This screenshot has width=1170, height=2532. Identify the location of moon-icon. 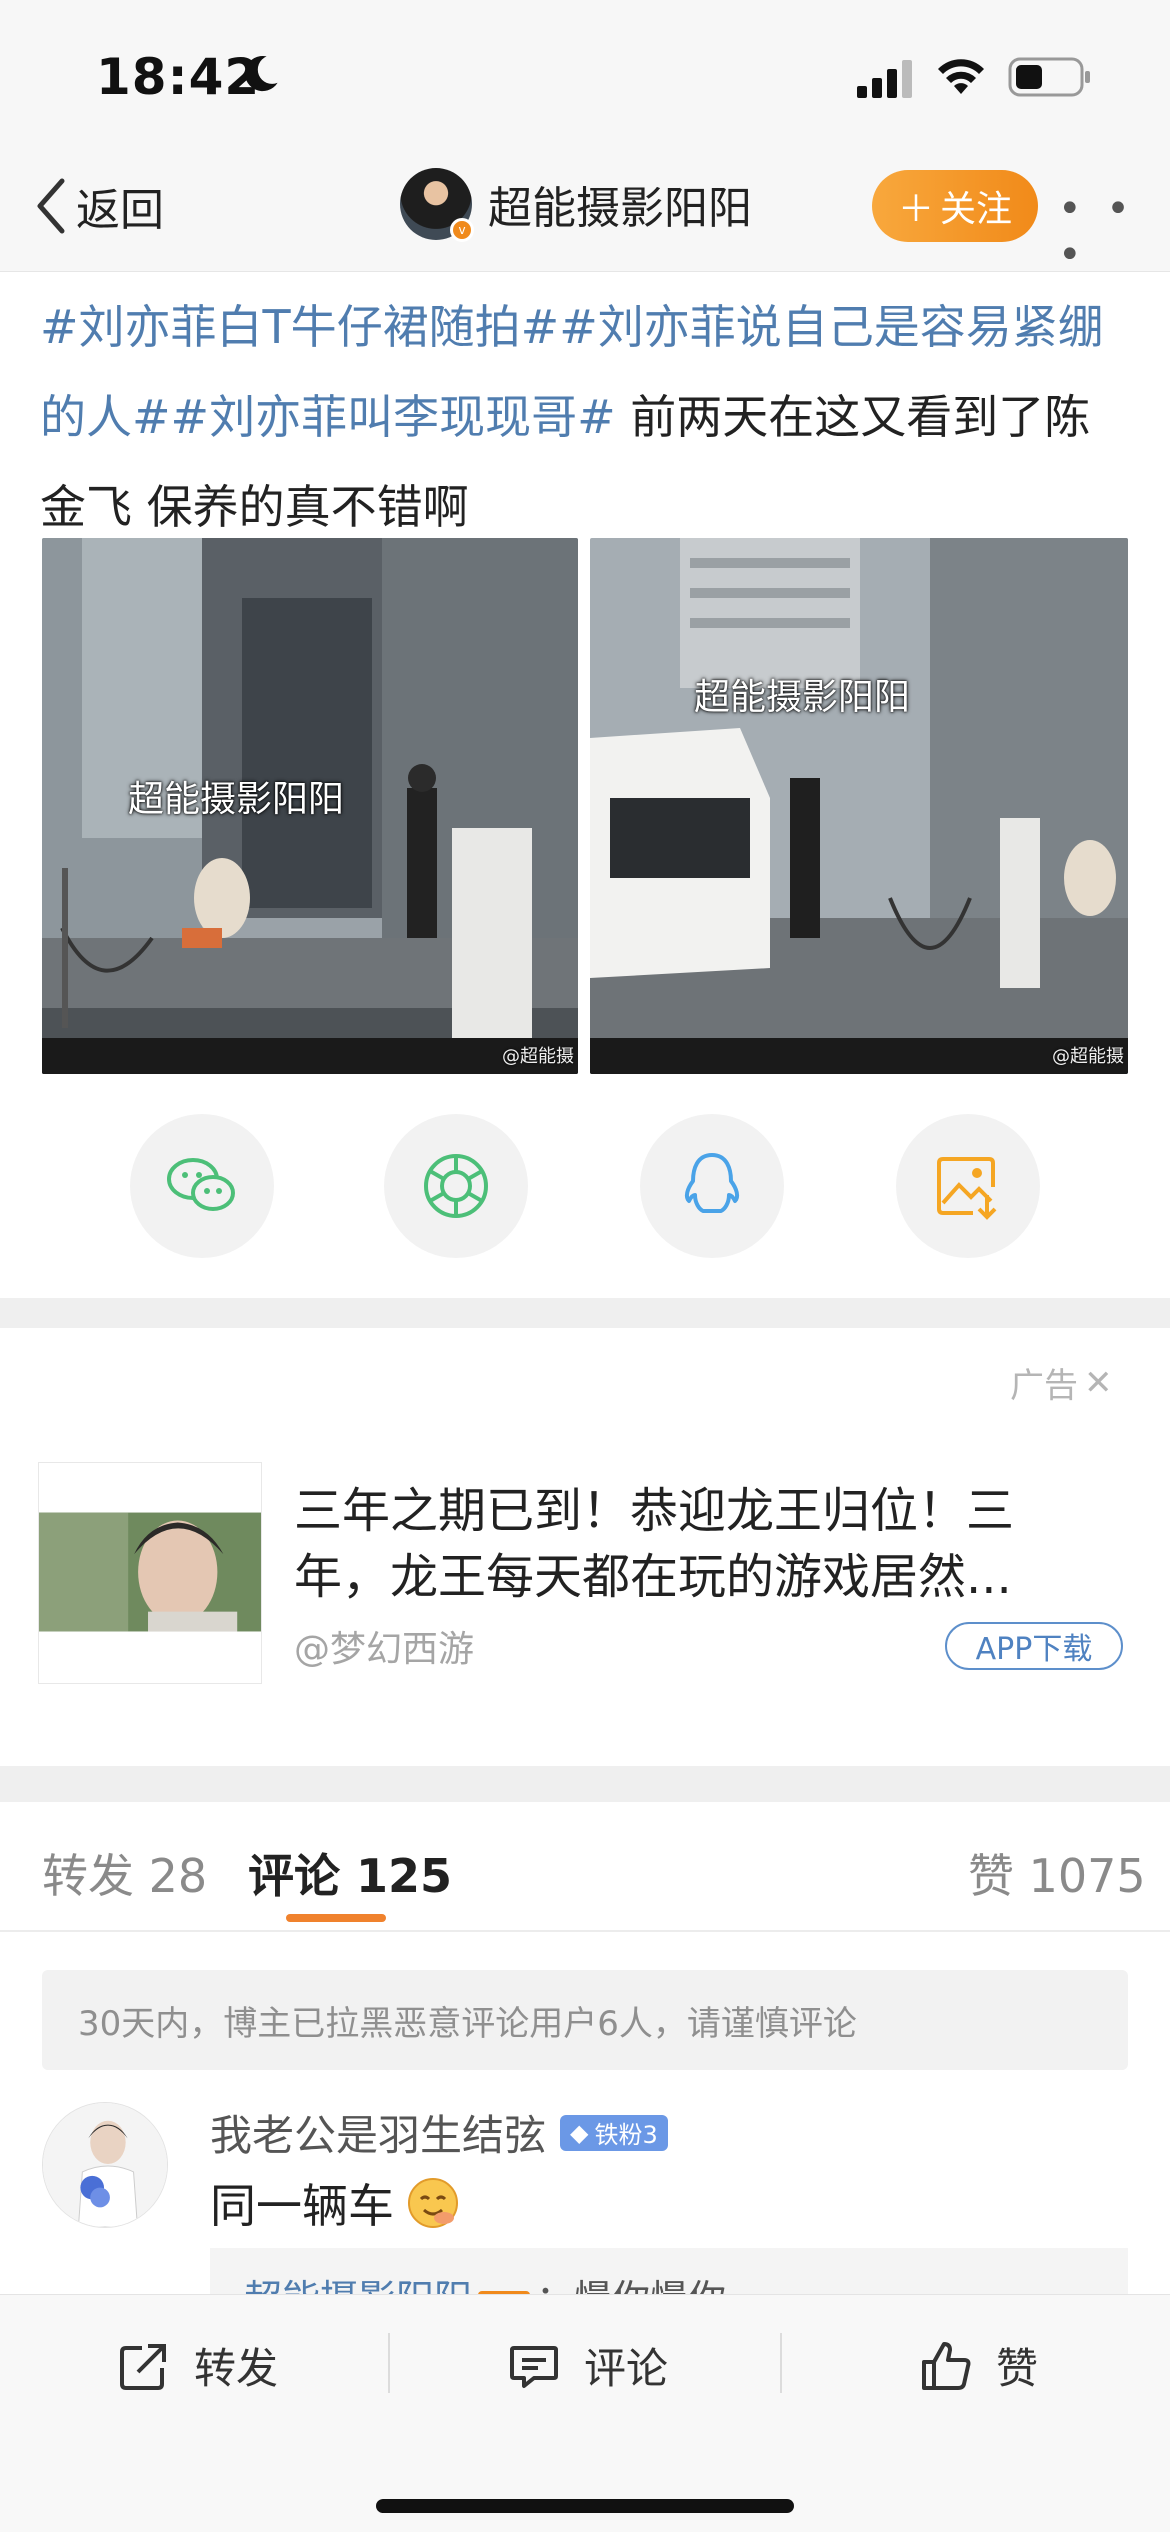
(261, 73).